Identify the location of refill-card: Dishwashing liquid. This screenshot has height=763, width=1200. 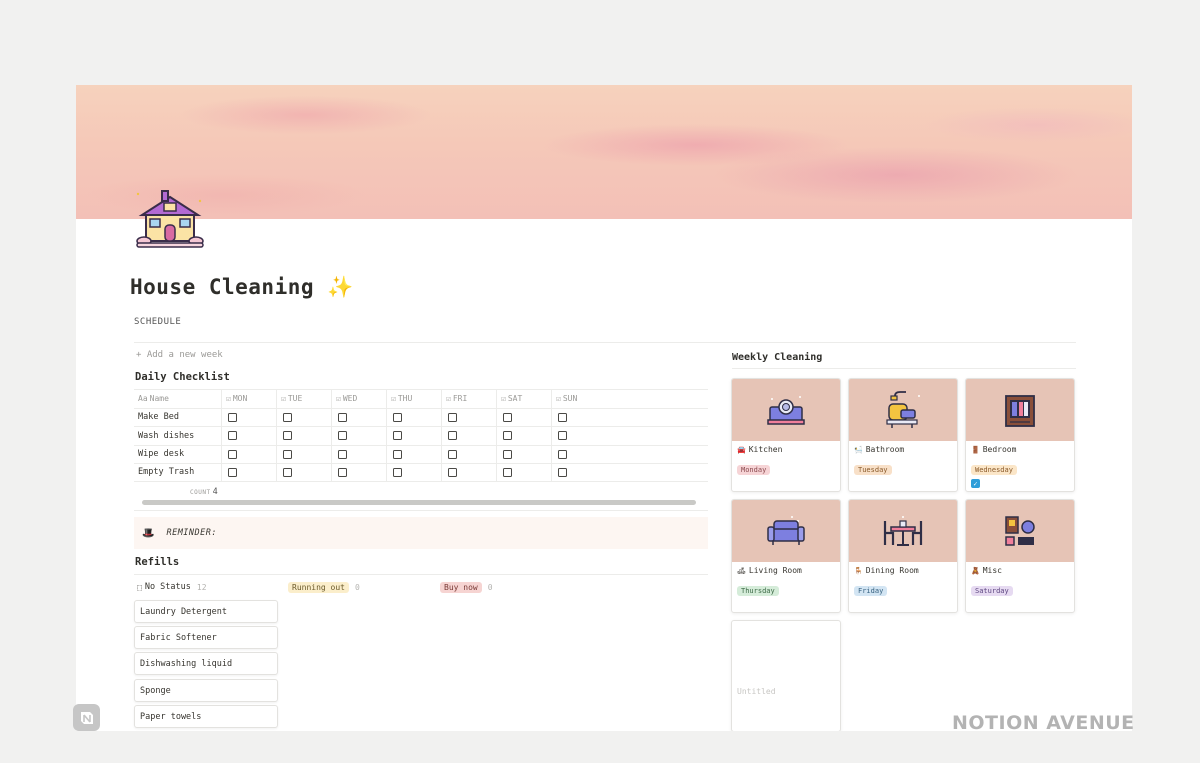
(206, 663).